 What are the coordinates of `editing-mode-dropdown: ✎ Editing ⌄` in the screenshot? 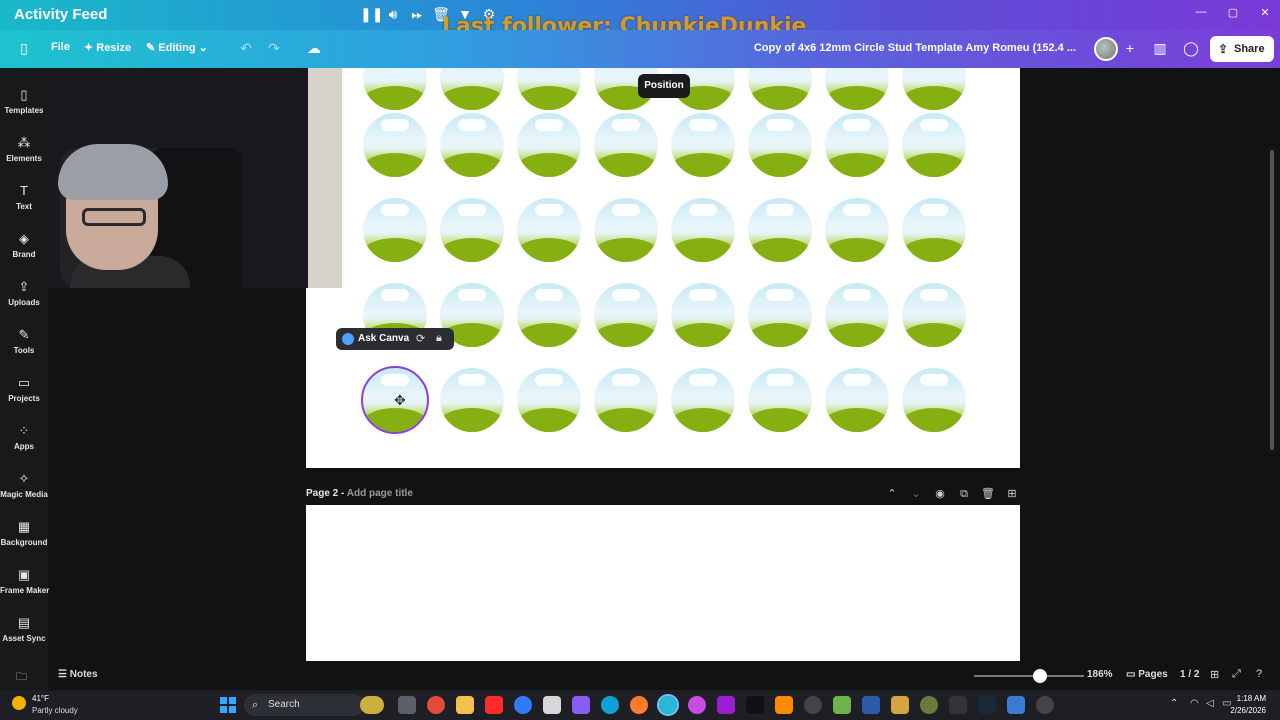 It's located at (177, 47).